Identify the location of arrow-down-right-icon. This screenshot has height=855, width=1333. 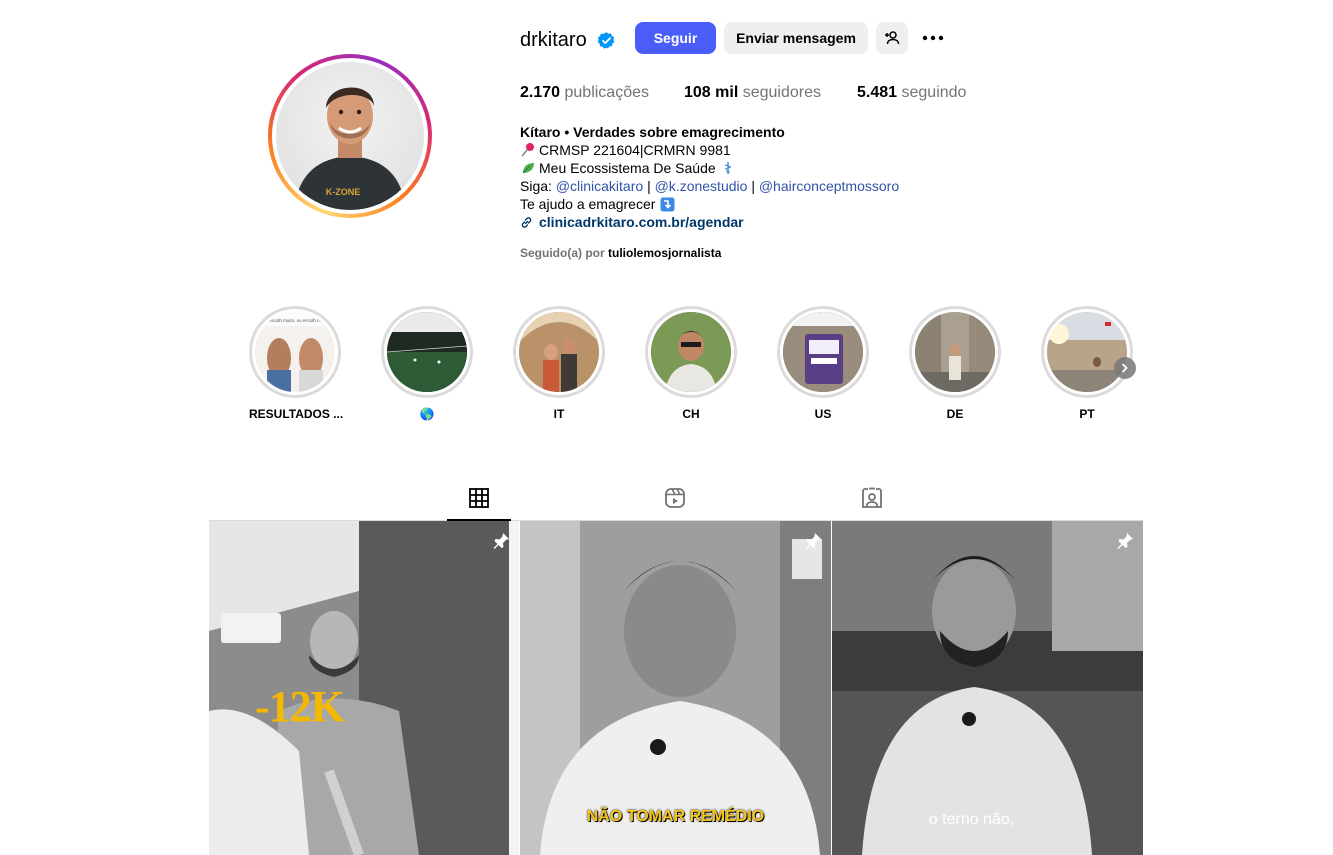
(667, 204).